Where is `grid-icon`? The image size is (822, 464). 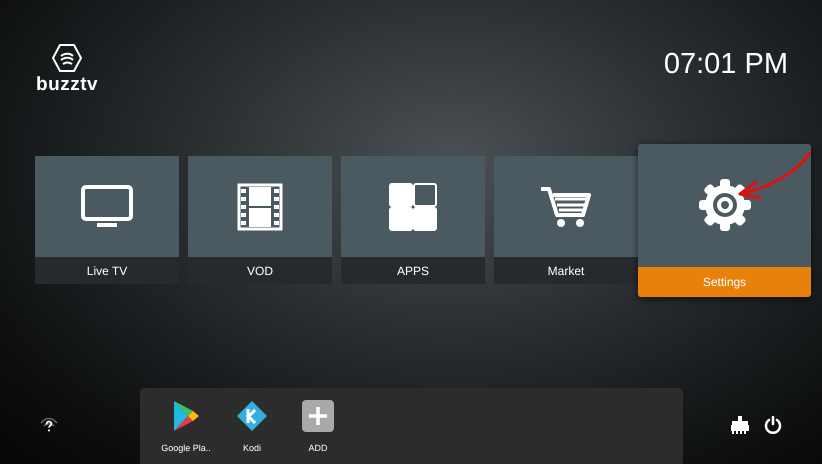 grid-icon is located at coordinates (413, 206).